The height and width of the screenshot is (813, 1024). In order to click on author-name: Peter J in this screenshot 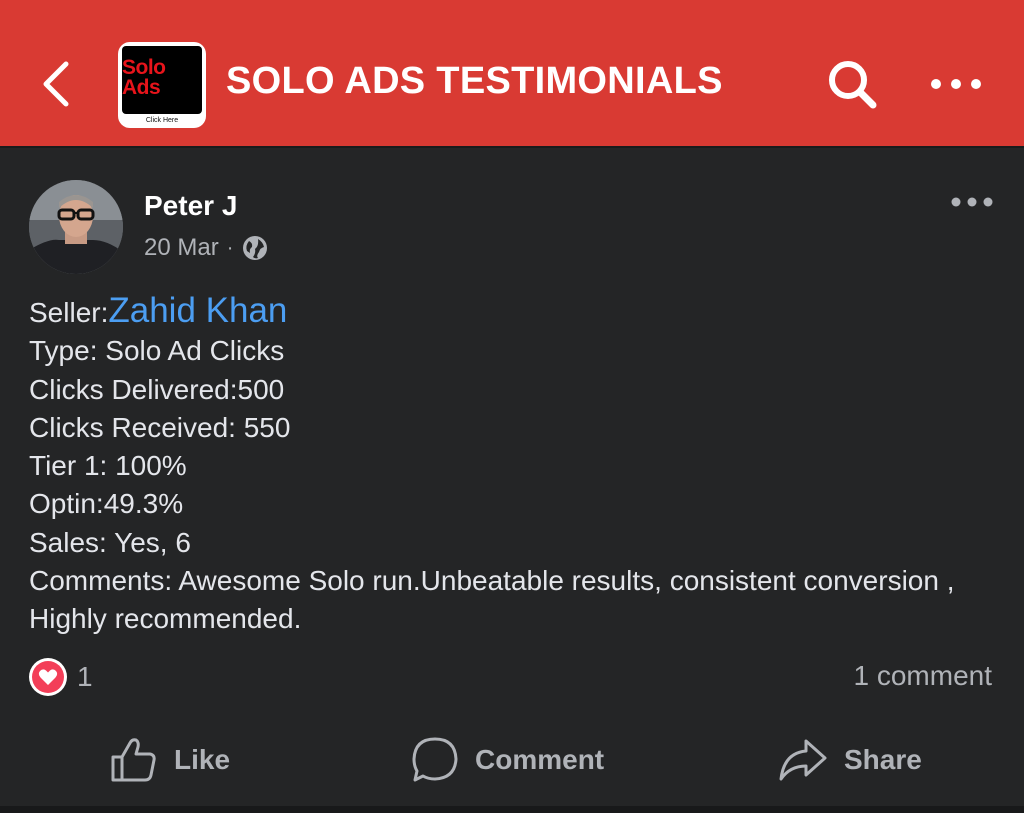, I will do `click(190, 206)`.